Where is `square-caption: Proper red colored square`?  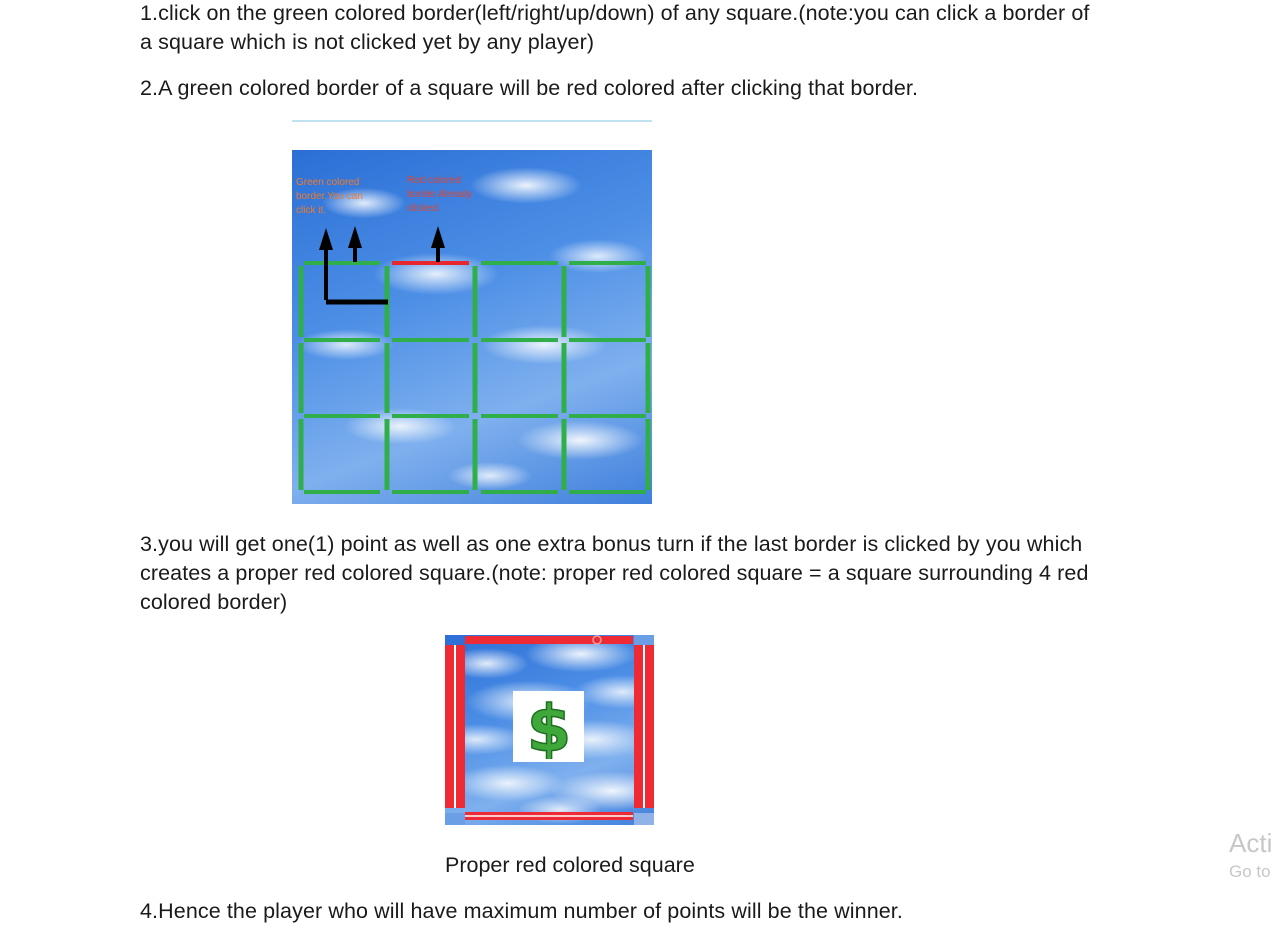
square-caption: Proper red colored square is located at coordinates (570, 865).